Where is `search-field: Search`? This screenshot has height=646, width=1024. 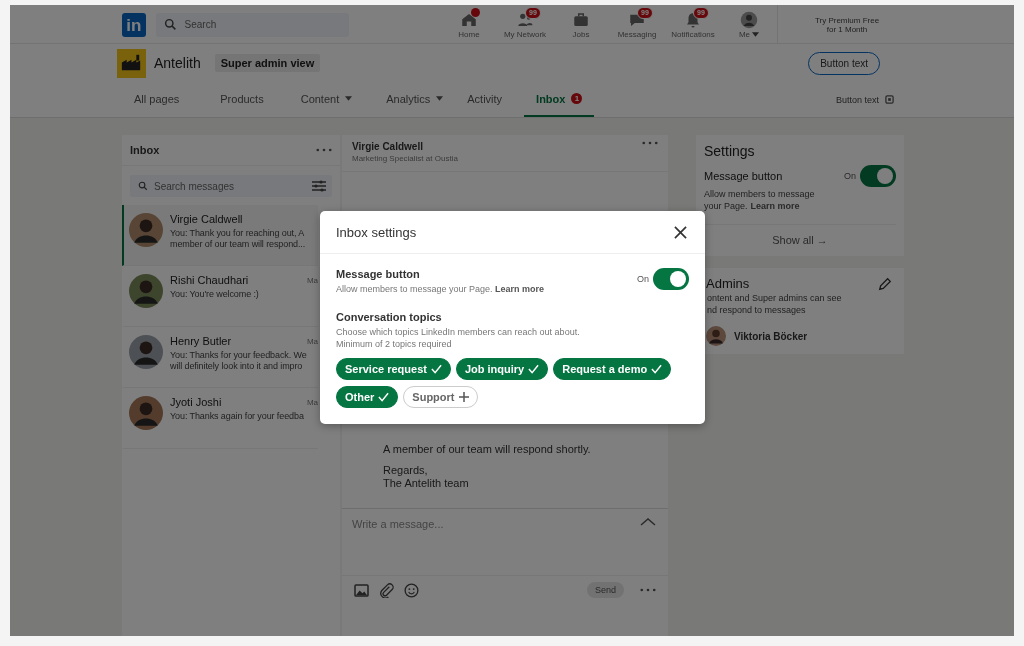 search-field: Search is located at coordinates (262, 24).